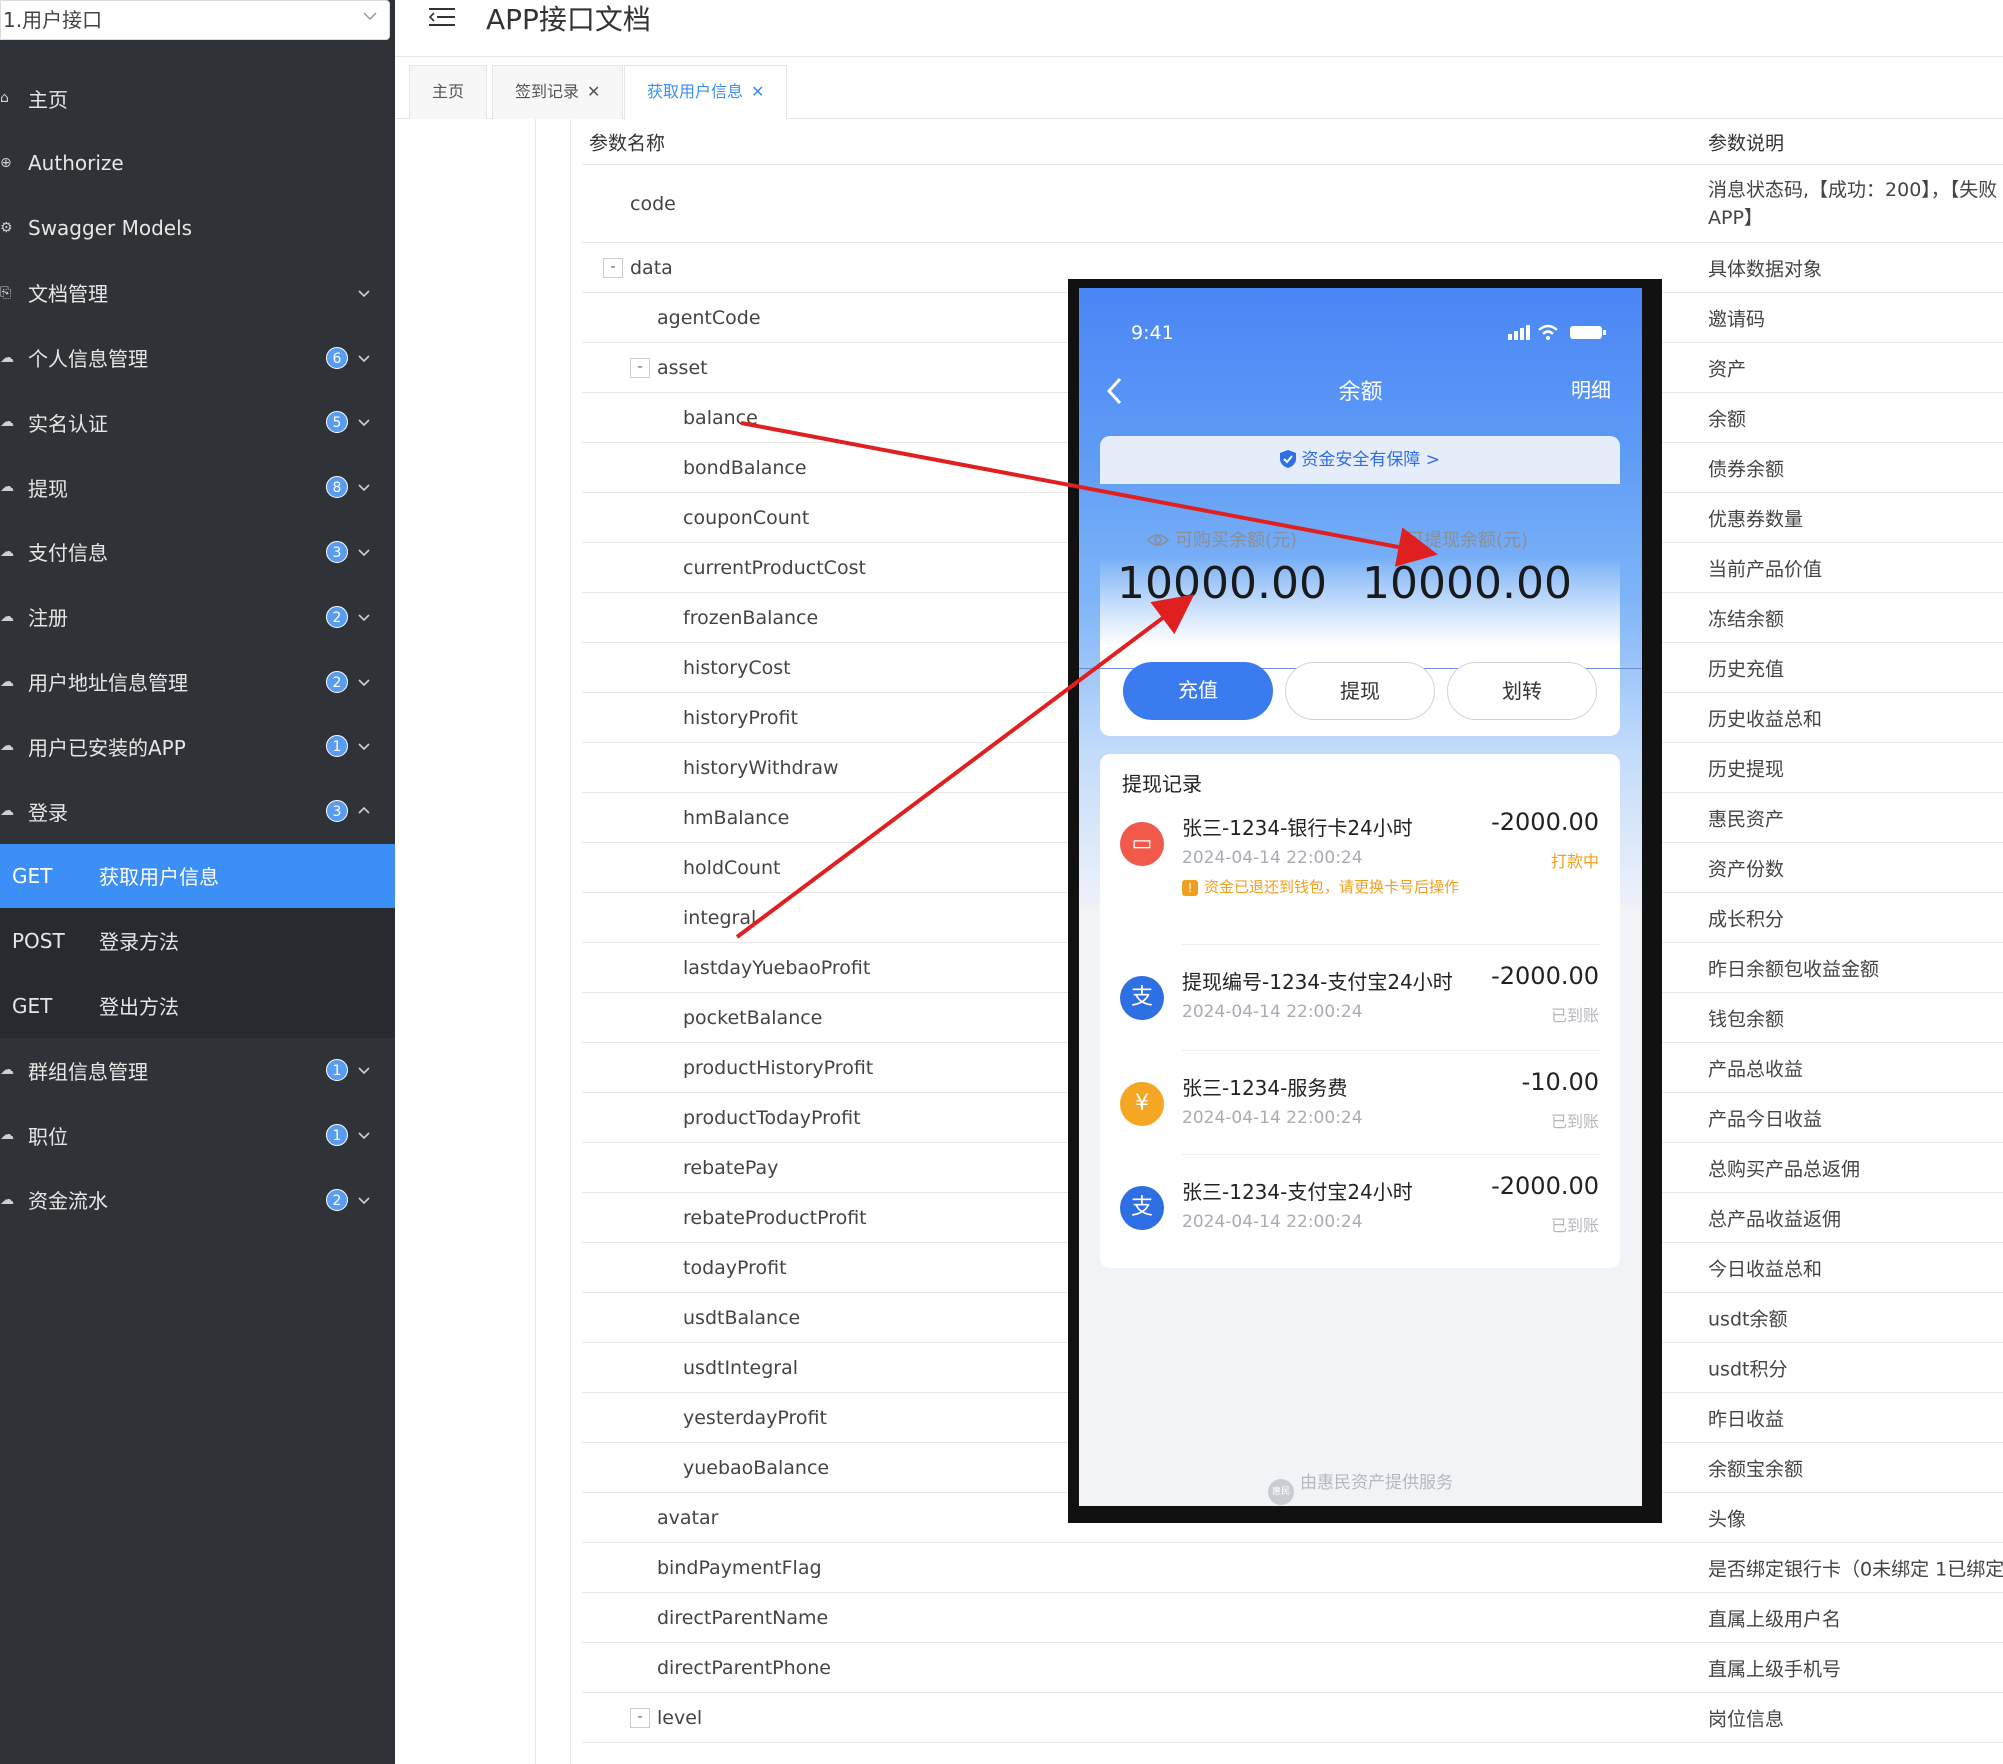 The width and height of the screenshot is (2003, 1764). I want to click on sidebar-item: ⎘ 文档管理, so click(197, 292).